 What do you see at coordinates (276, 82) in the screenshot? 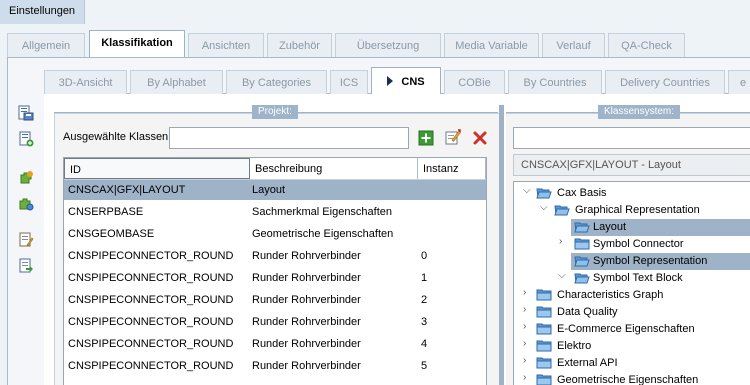
I see `tab-by-categories: By Categories` at bounding box center [276, 82].